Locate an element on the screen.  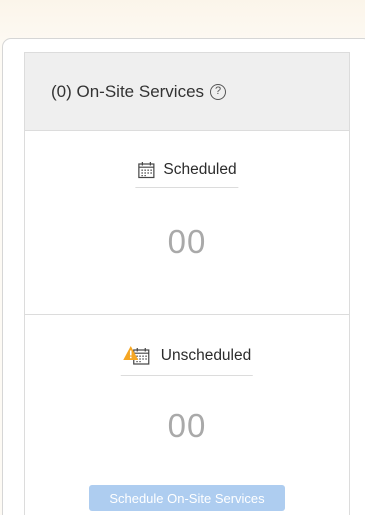
scheduled-count: 00 is located at coordinates (187, 241).